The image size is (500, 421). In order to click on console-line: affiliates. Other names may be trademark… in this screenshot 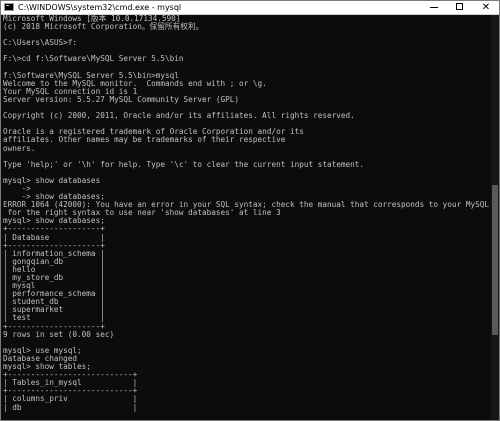, I will do `click(144, 140)`.